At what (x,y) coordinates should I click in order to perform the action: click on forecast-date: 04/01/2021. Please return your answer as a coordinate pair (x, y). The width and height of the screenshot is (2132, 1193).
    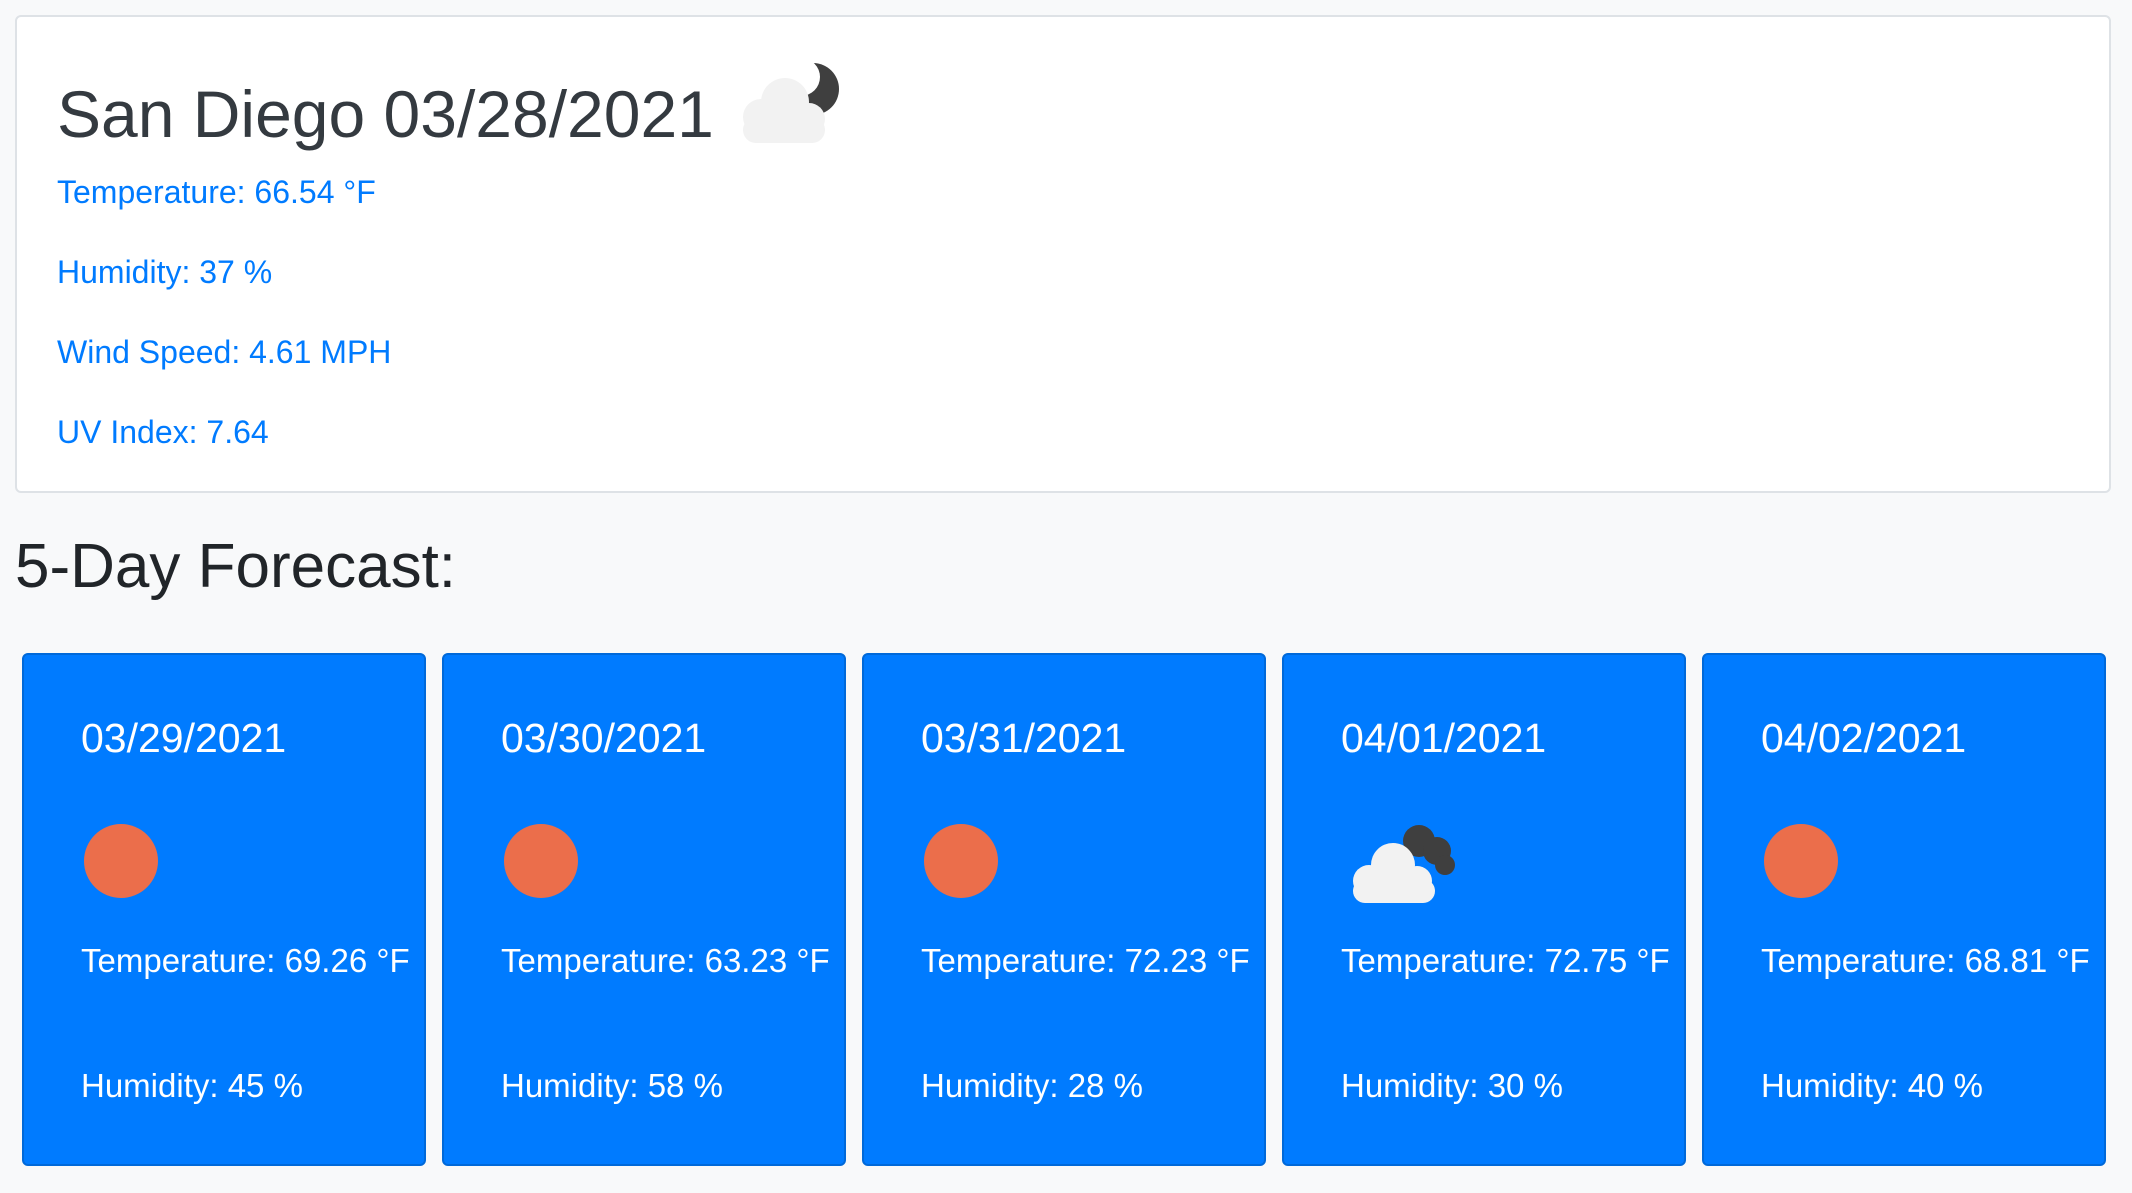
    Looking at the image, I should click on (1444, 738).